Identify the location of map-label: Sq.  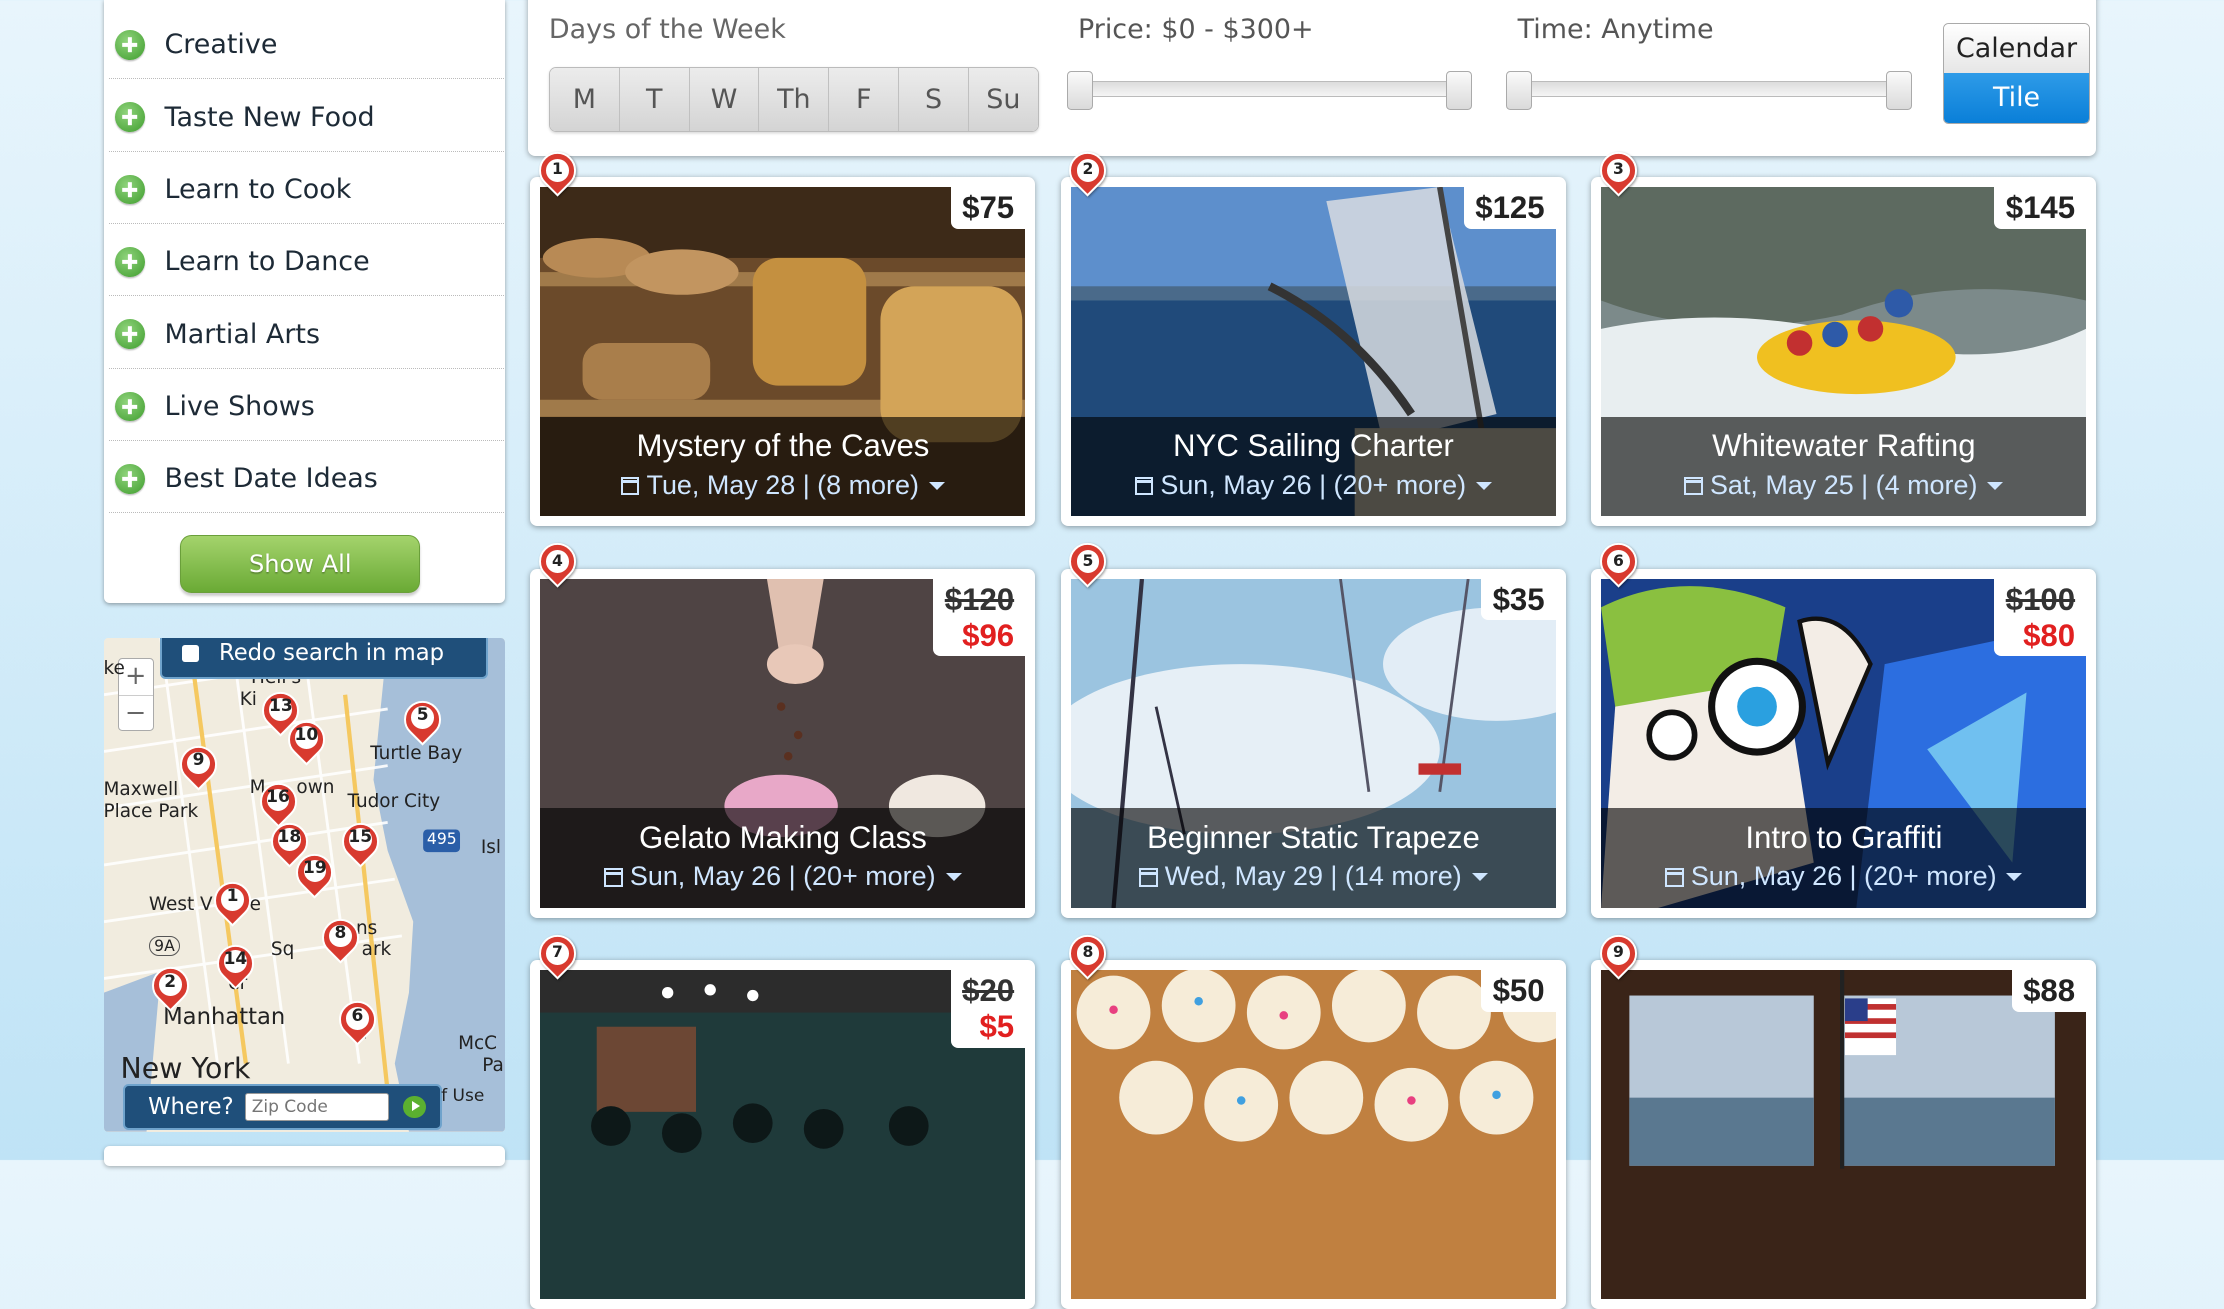
(282, 949).